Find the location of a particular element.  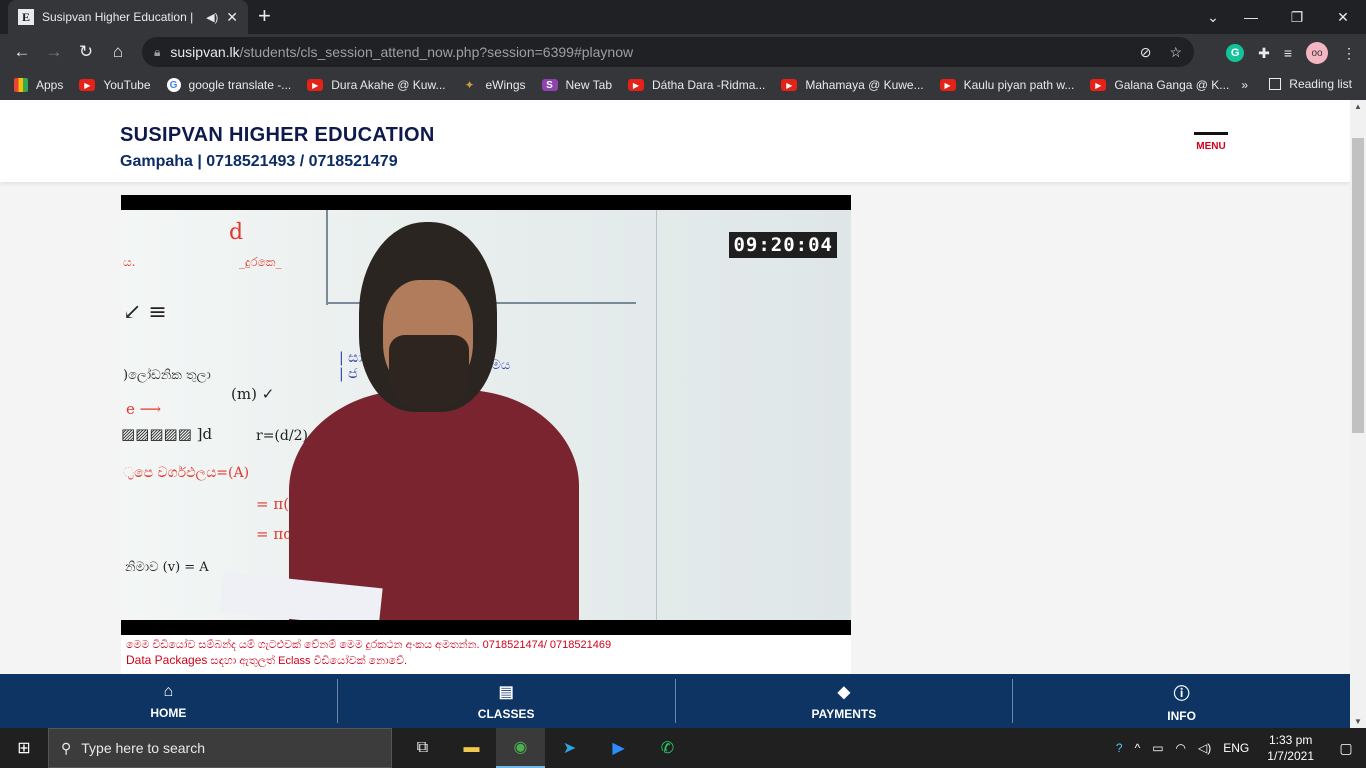

google-icon: G is located at coordinates (173, 85).